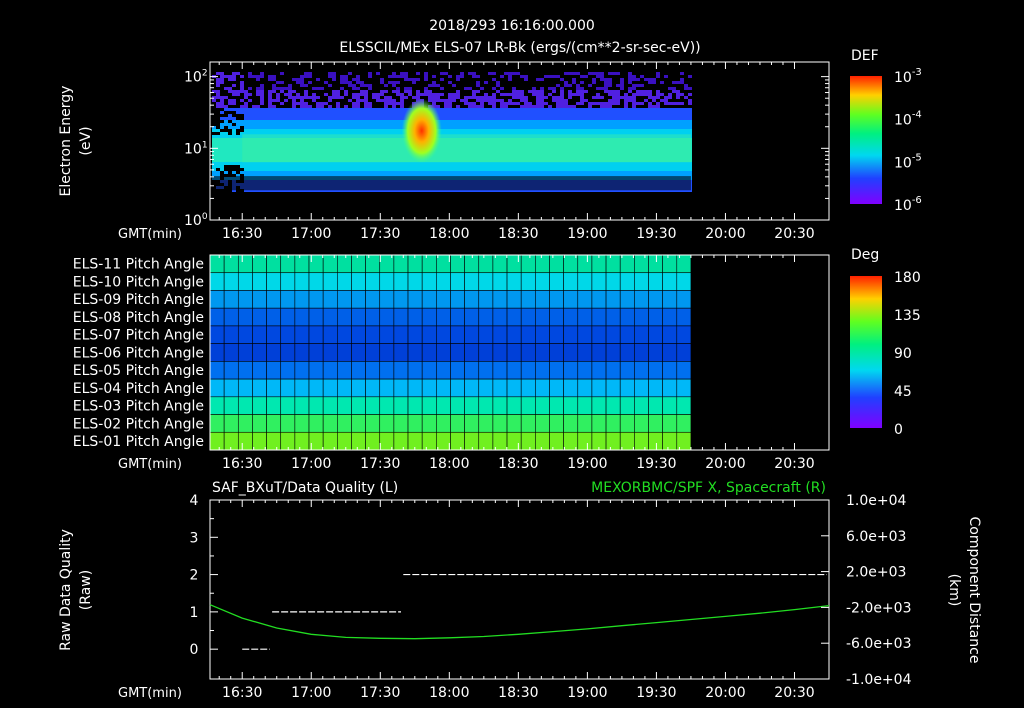  What do you see at coordinates (242, 693) in the screenshot?
I see `time-tick-label: 16:30` at bounding box center [242, 693].